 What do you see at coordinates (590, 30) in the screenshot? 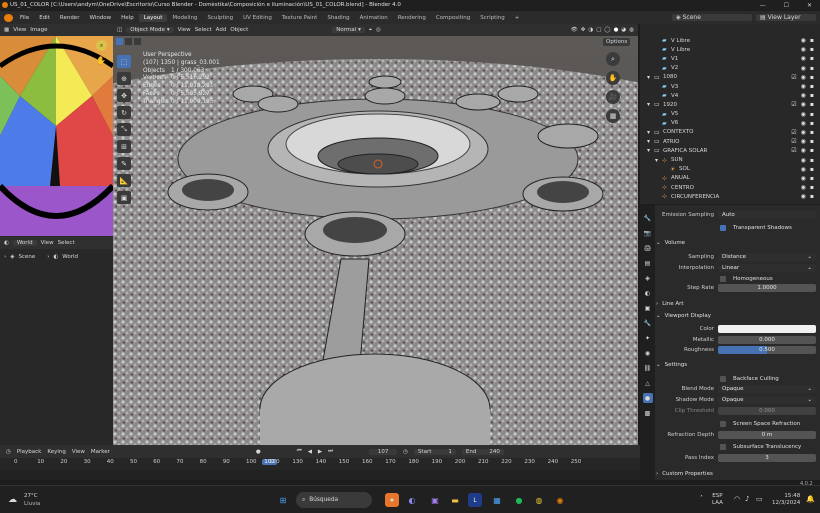
I see `overlay-icon: ◑` at bounding box center [590, 30].